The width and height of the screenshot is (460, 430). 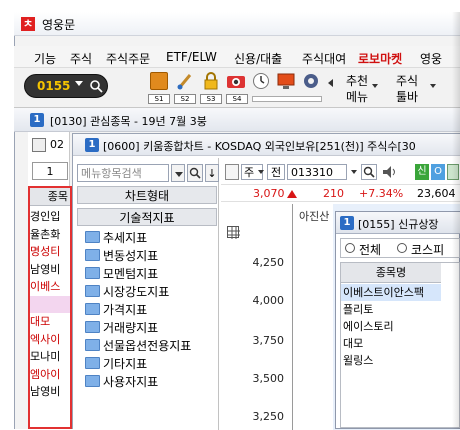 What do you see at coordinates (286, 81) in the screenshot?
I see `monitor-icon` at bounding box center [286, 81].